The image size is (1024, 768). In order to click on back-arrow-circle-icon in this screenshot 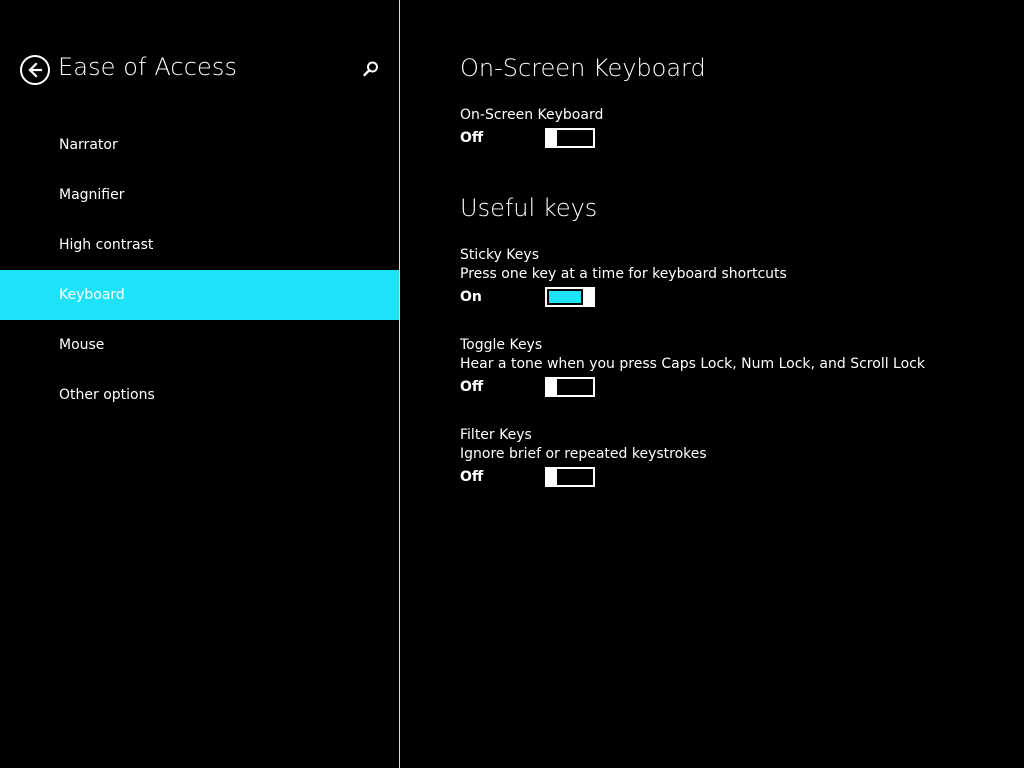, I will do `click(35, 70)`.